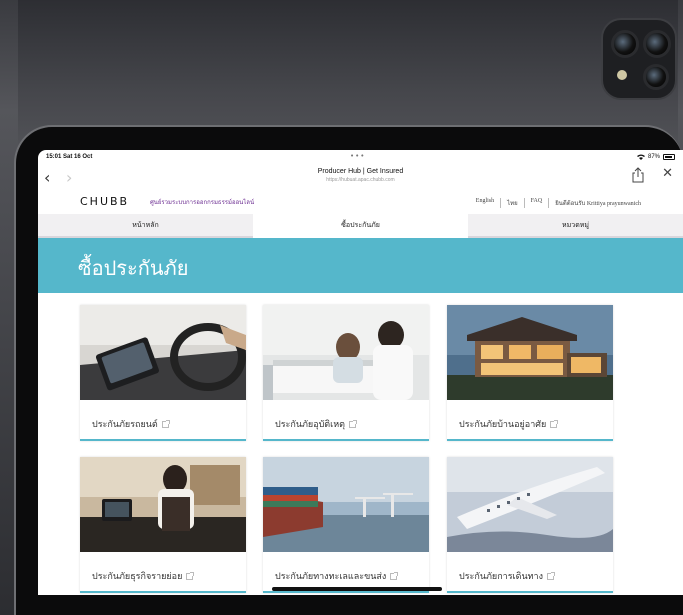 This screenshot has height=615, width=683. I want to click on product-name: ประกันภัยบ้านอยู่อาศัย, so click(503, 425).